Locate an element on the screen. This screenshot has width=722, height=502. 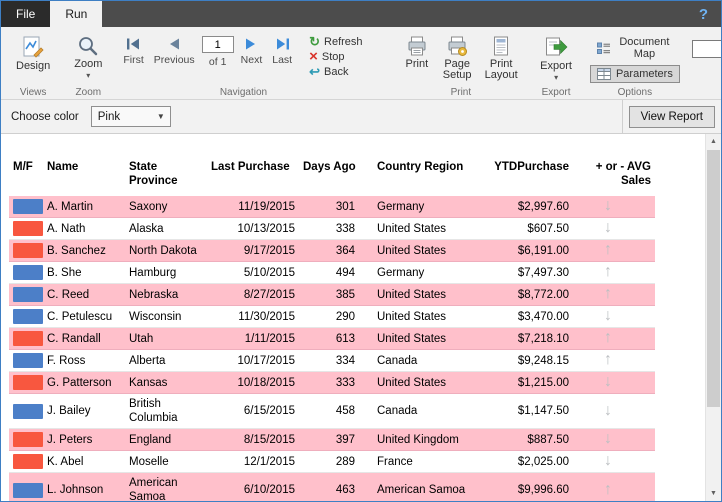
page-setup-label: Page Setup is located at coordinates (457, 69).